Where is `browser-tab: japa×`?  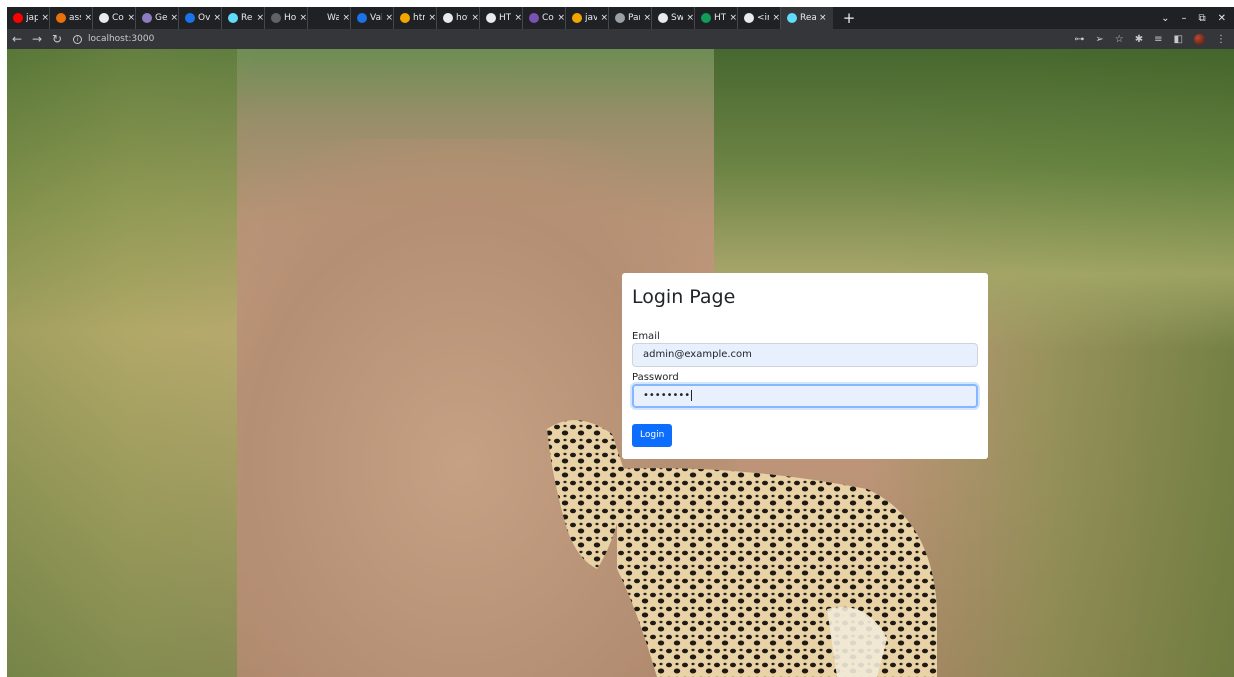
browser-tab: japa× is located at coordinates (28, 18).